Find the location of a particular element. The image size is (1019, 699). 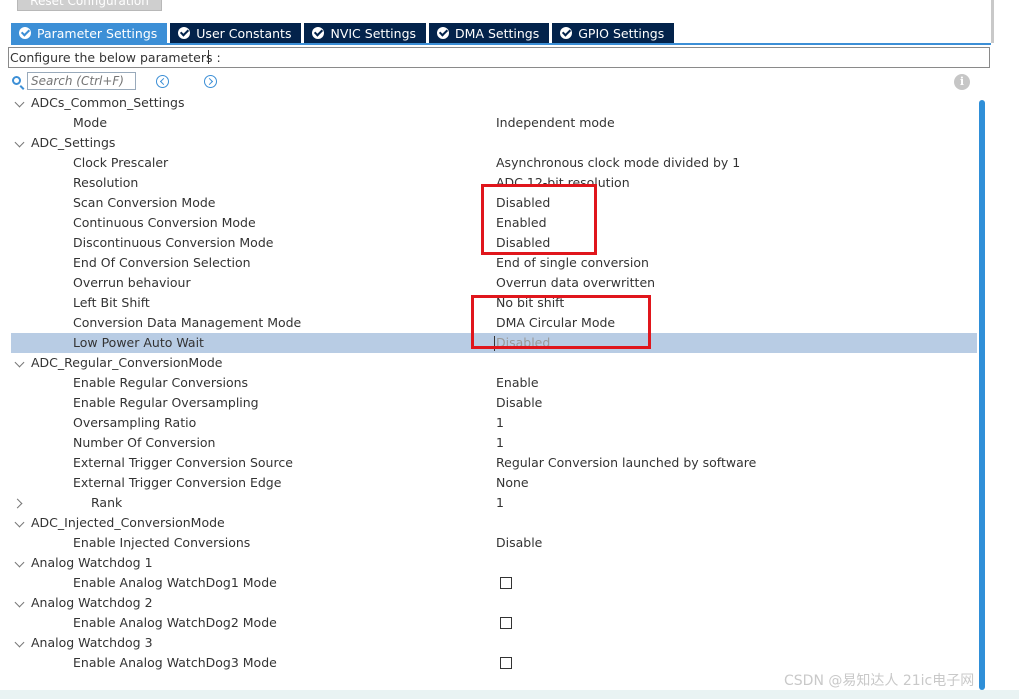

param-name: Discontinuous Conversion Mode is located at coordinates (173, 242).